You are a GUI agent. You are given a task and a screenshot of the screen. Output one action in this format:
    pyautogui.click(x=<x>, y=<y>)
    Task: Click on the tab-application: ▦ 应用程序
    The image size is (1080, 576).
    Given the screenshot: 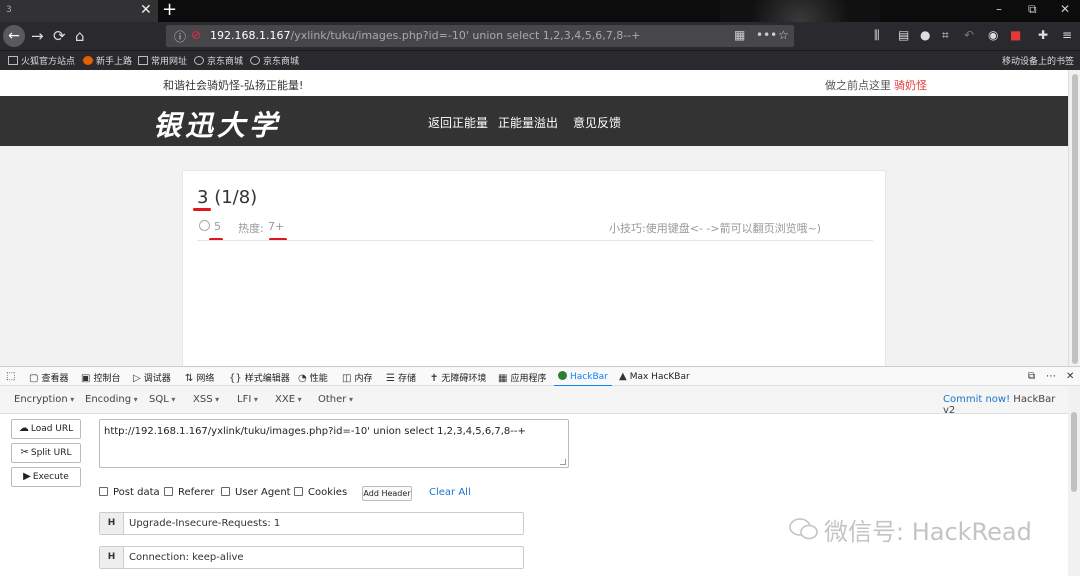 What is the action you would take?
    pyautogui.click(x=522, y=377)
    